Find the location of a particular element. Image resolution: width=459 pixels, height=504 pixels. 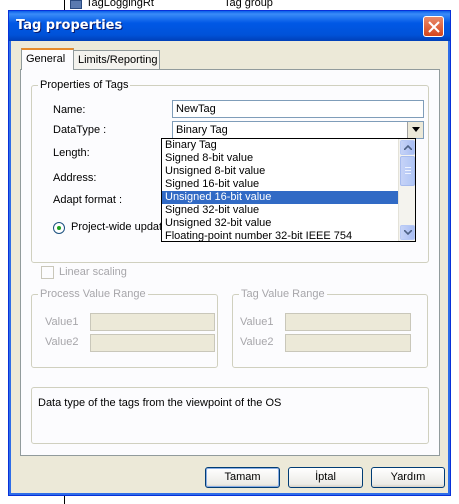

list-item-signed-8bit: Signed 8-bit value is located at coordinates (280, 158).